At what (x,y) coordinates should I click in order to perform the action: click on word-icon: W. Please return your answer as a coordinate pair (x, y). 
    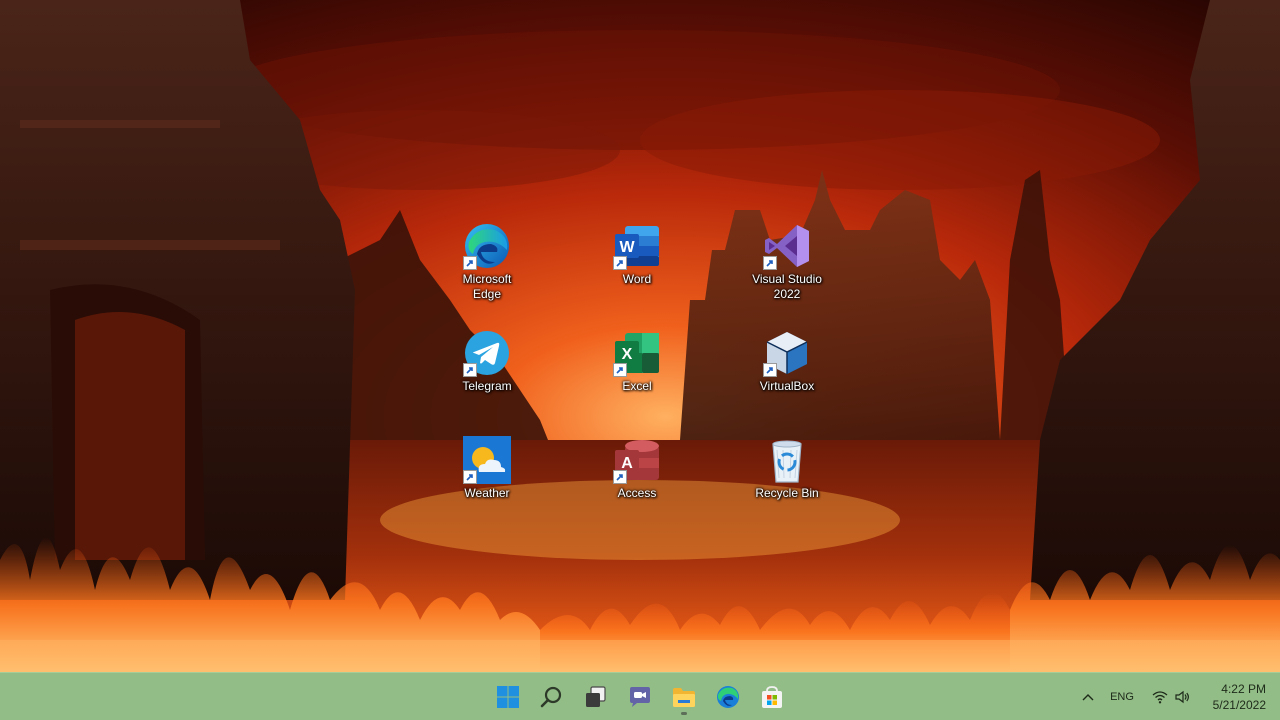
    Looking at the image, I should click on (637, 246).